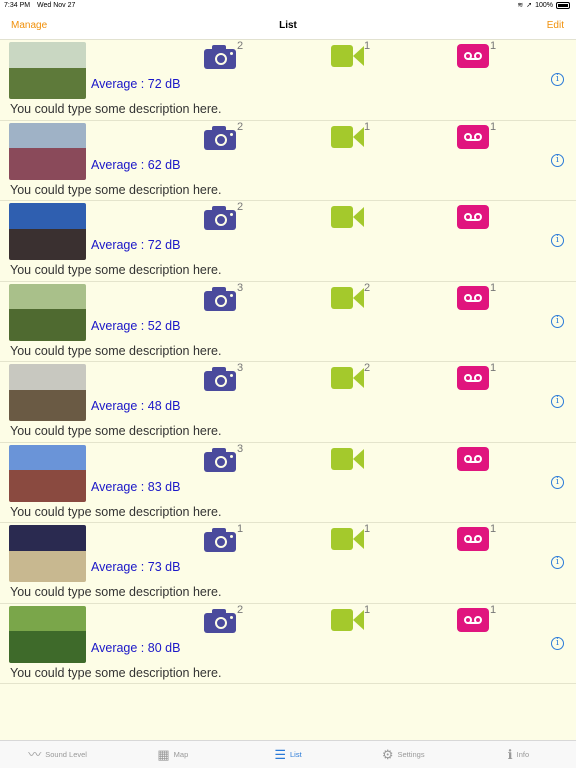 This screenshot has height=768, width=576. Describe the element at coordinates (136, 325) in the screenshot. I see `average-level: Average : 52 dB` at that location.